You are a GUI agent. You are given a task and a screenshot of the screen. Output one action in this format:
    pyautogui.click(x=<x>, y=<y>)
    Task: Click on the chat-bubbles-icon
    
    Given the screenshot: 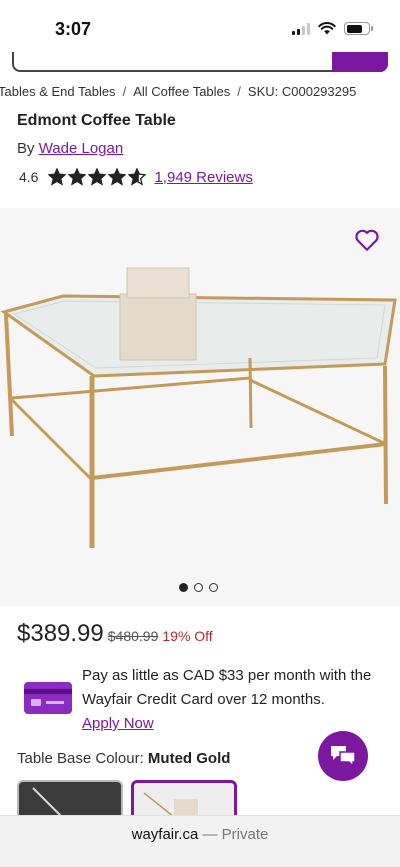 What is the action you would take?
    pyautogui.click(x=343, y=757)
    